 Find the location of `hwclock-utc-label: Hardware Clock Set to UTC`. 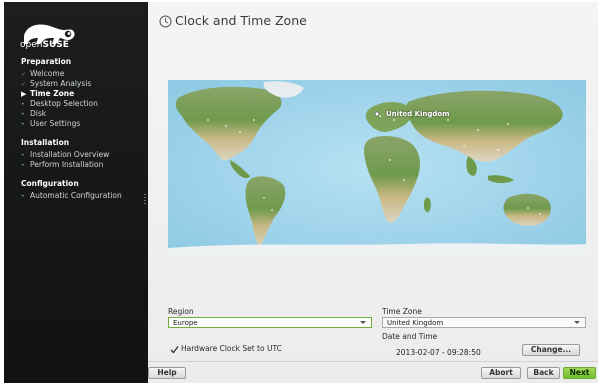

hwclock-utc-label: Hardware Clock Set to UTC is located at coordinates (231, 348).